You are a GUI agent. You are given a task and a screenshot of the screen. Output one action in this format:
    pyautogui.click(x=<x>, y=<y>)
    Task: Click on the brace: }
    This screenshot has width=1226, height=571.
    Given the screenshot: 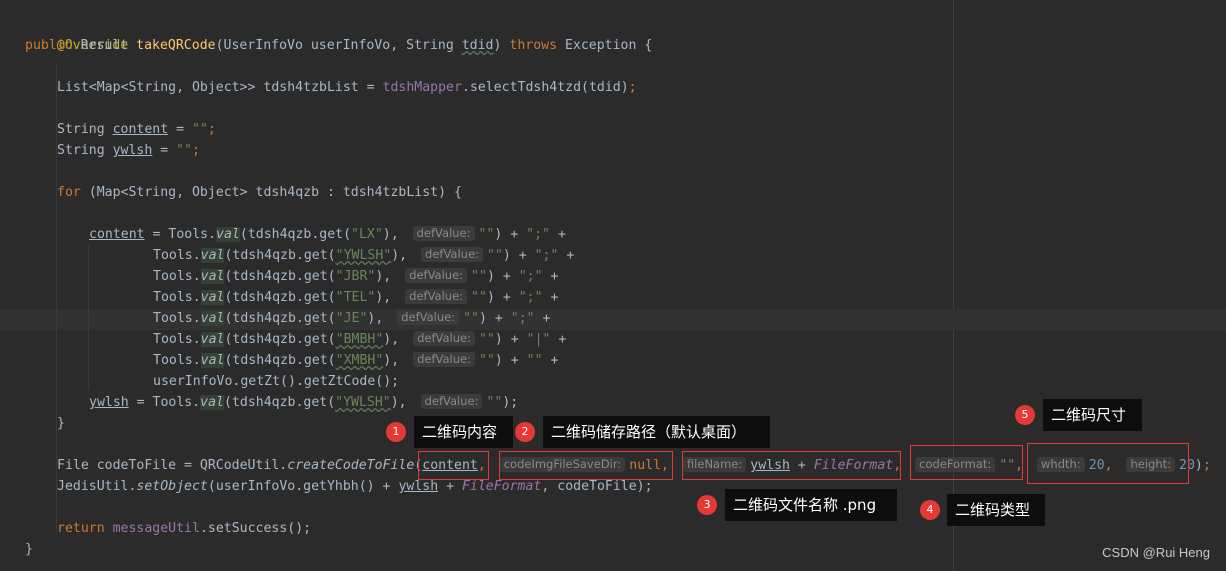 What is the action you would take?
    pyautogui.click(x=61, y=423)
    